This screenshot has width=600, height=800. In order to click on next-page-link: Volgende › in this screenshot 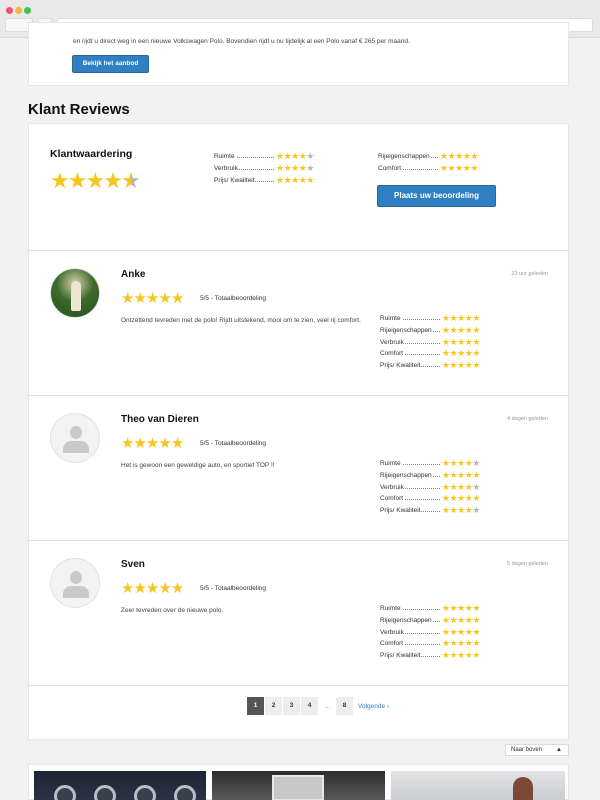, I will do `click(373, 706)`.